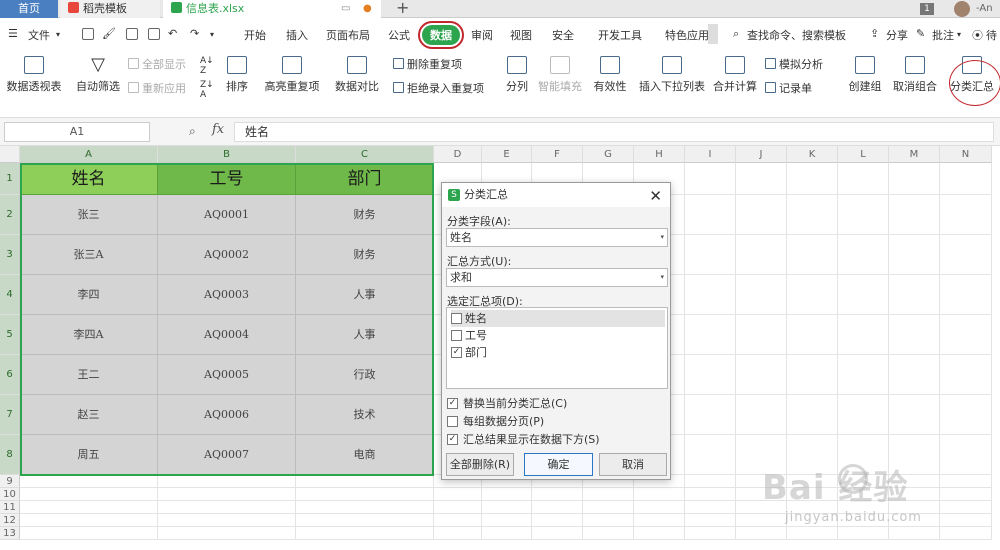 The height and width of the screenshot is (550, 1000). Describe the element at coordinates (365, 179) in the screenshot. I see `header-cell: 部门` at that location.